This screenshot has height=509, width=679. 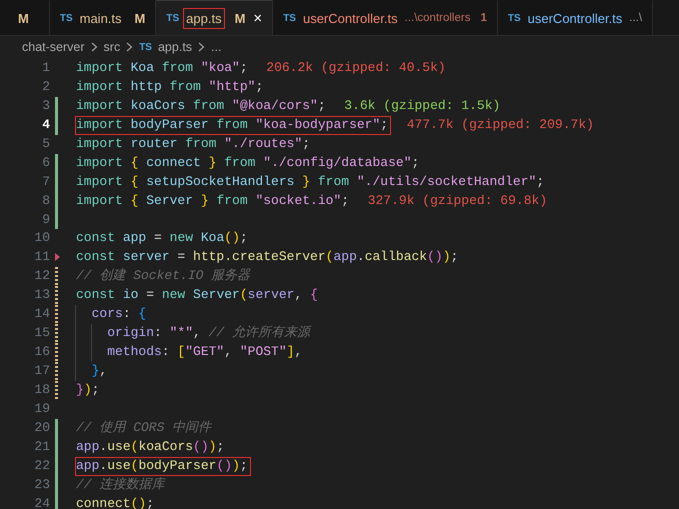 I want to click on code-line: const io = new Server(server, {, so click(x=197, y=295).